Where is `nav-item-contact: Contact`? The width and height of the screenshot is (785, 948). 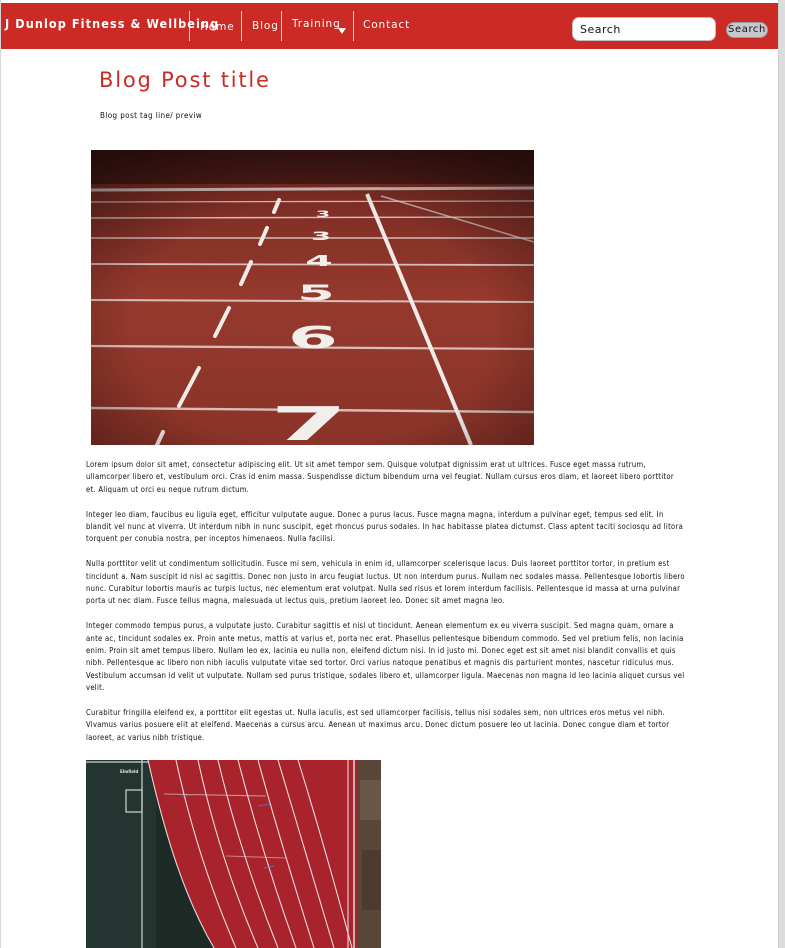 nav-item-contact: Contact is located at coordinates (386, 25).